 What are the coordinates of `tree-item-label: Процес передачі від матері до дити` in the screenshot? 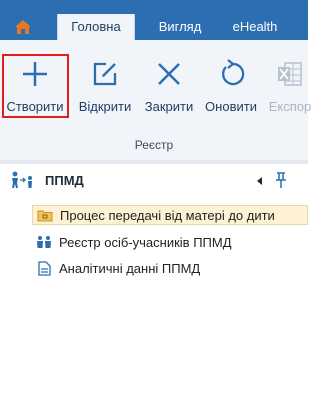 It's located at (167, 215).